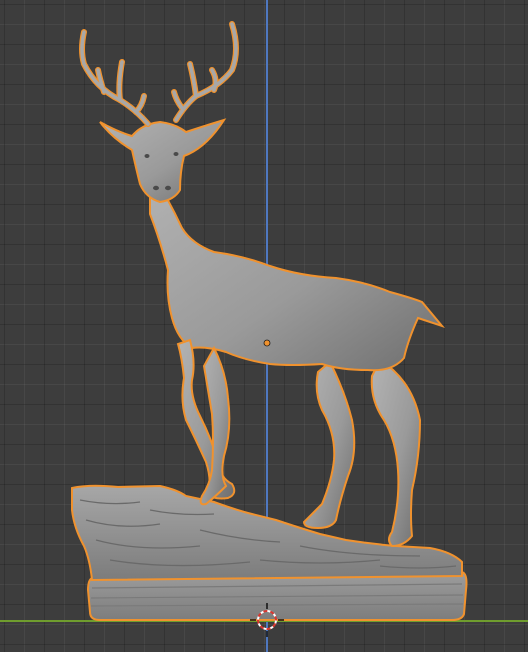  What do you see at coordinates (362, 453) in the screenshot?
I see `deer-hind-legs` at bounding box center [362, 453].